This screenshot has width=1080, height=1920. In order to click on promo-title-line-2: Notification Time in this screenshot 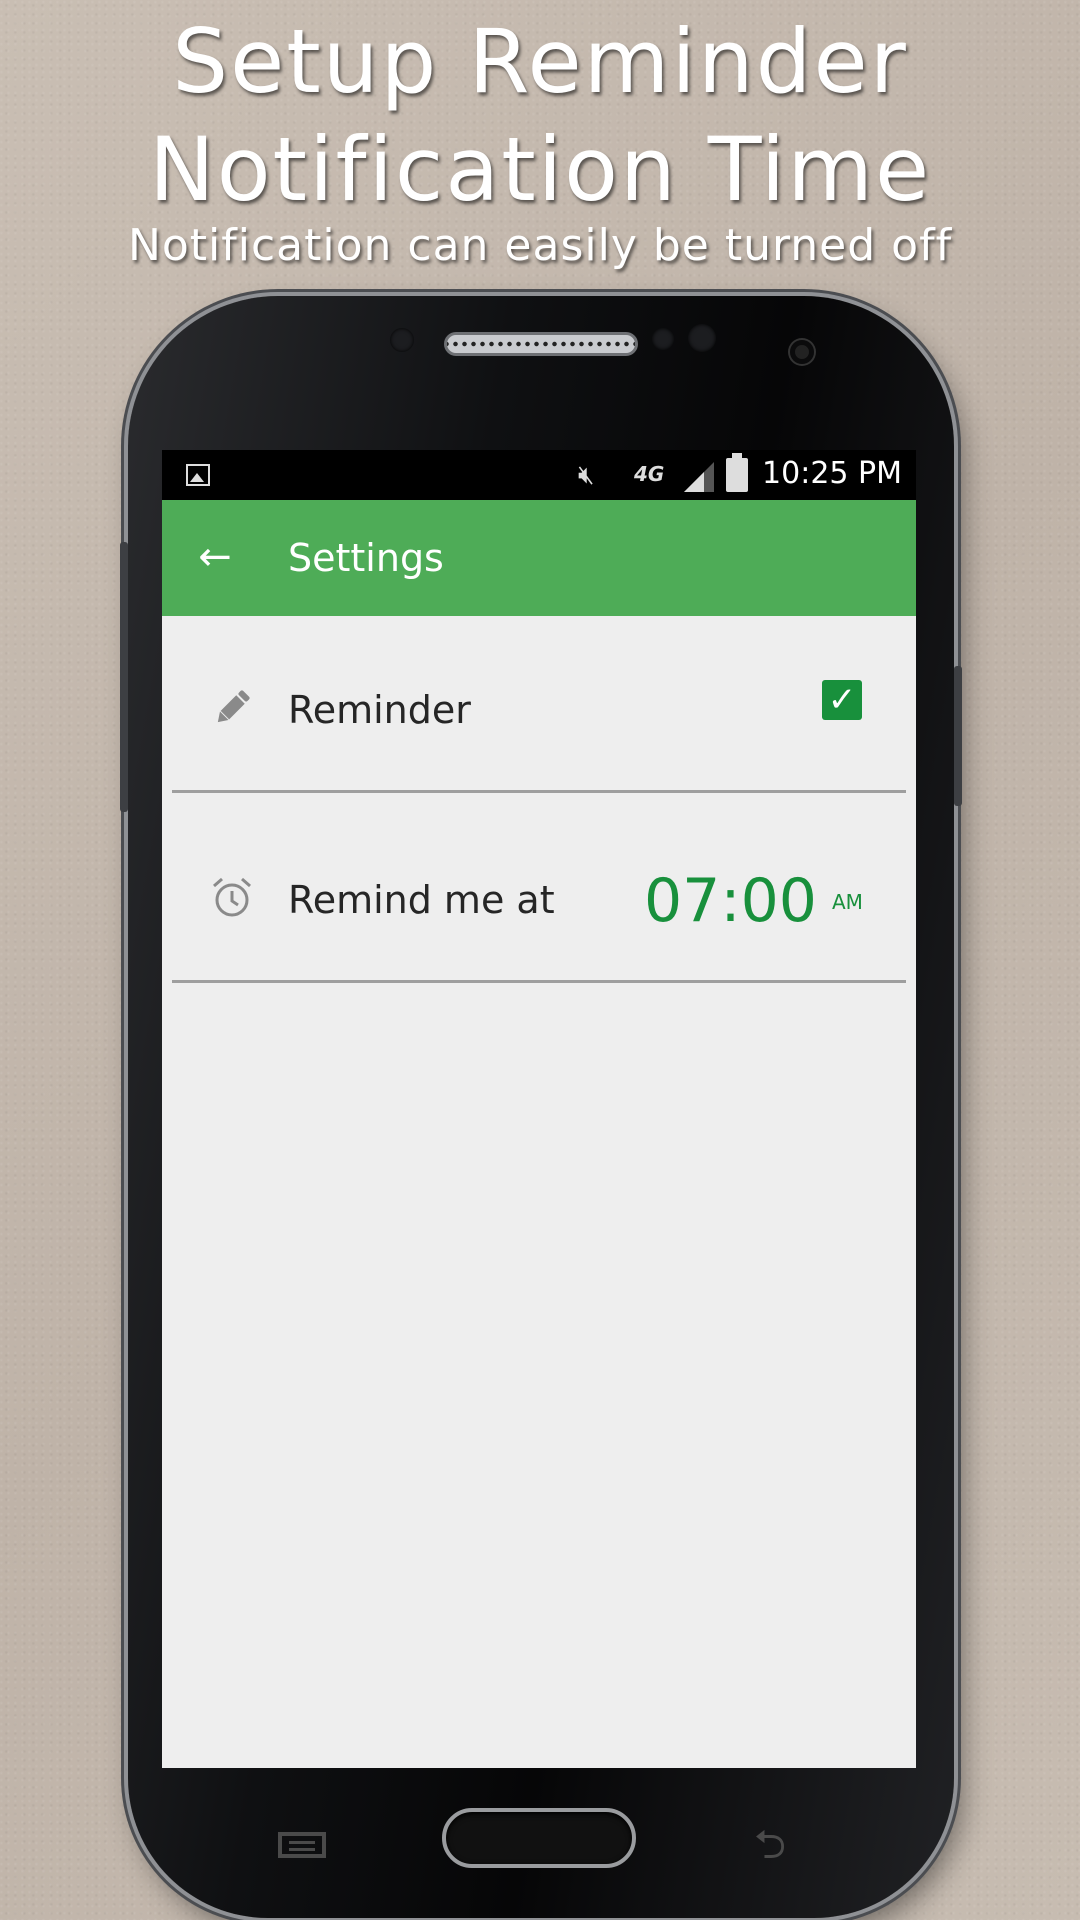, I will do `click(540, 169)`.